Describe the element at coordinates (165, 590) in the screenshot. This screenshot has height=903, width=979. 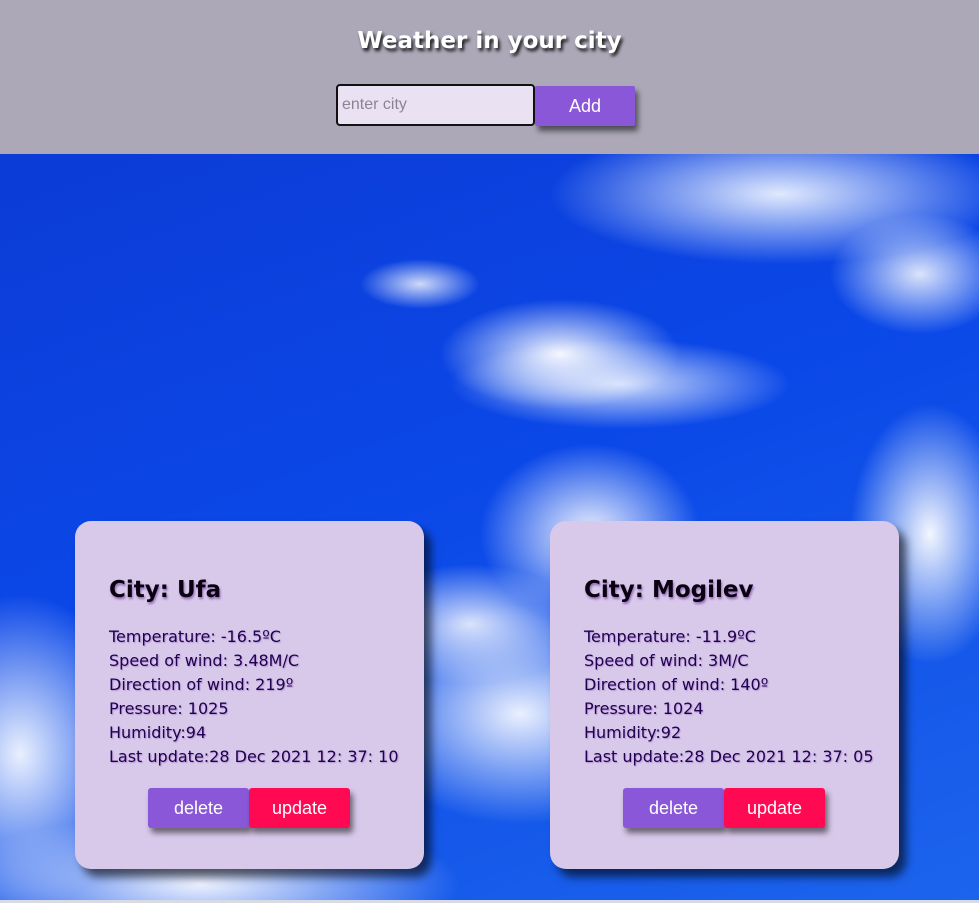
I see `card-city-title: City: Ufa` at that location.